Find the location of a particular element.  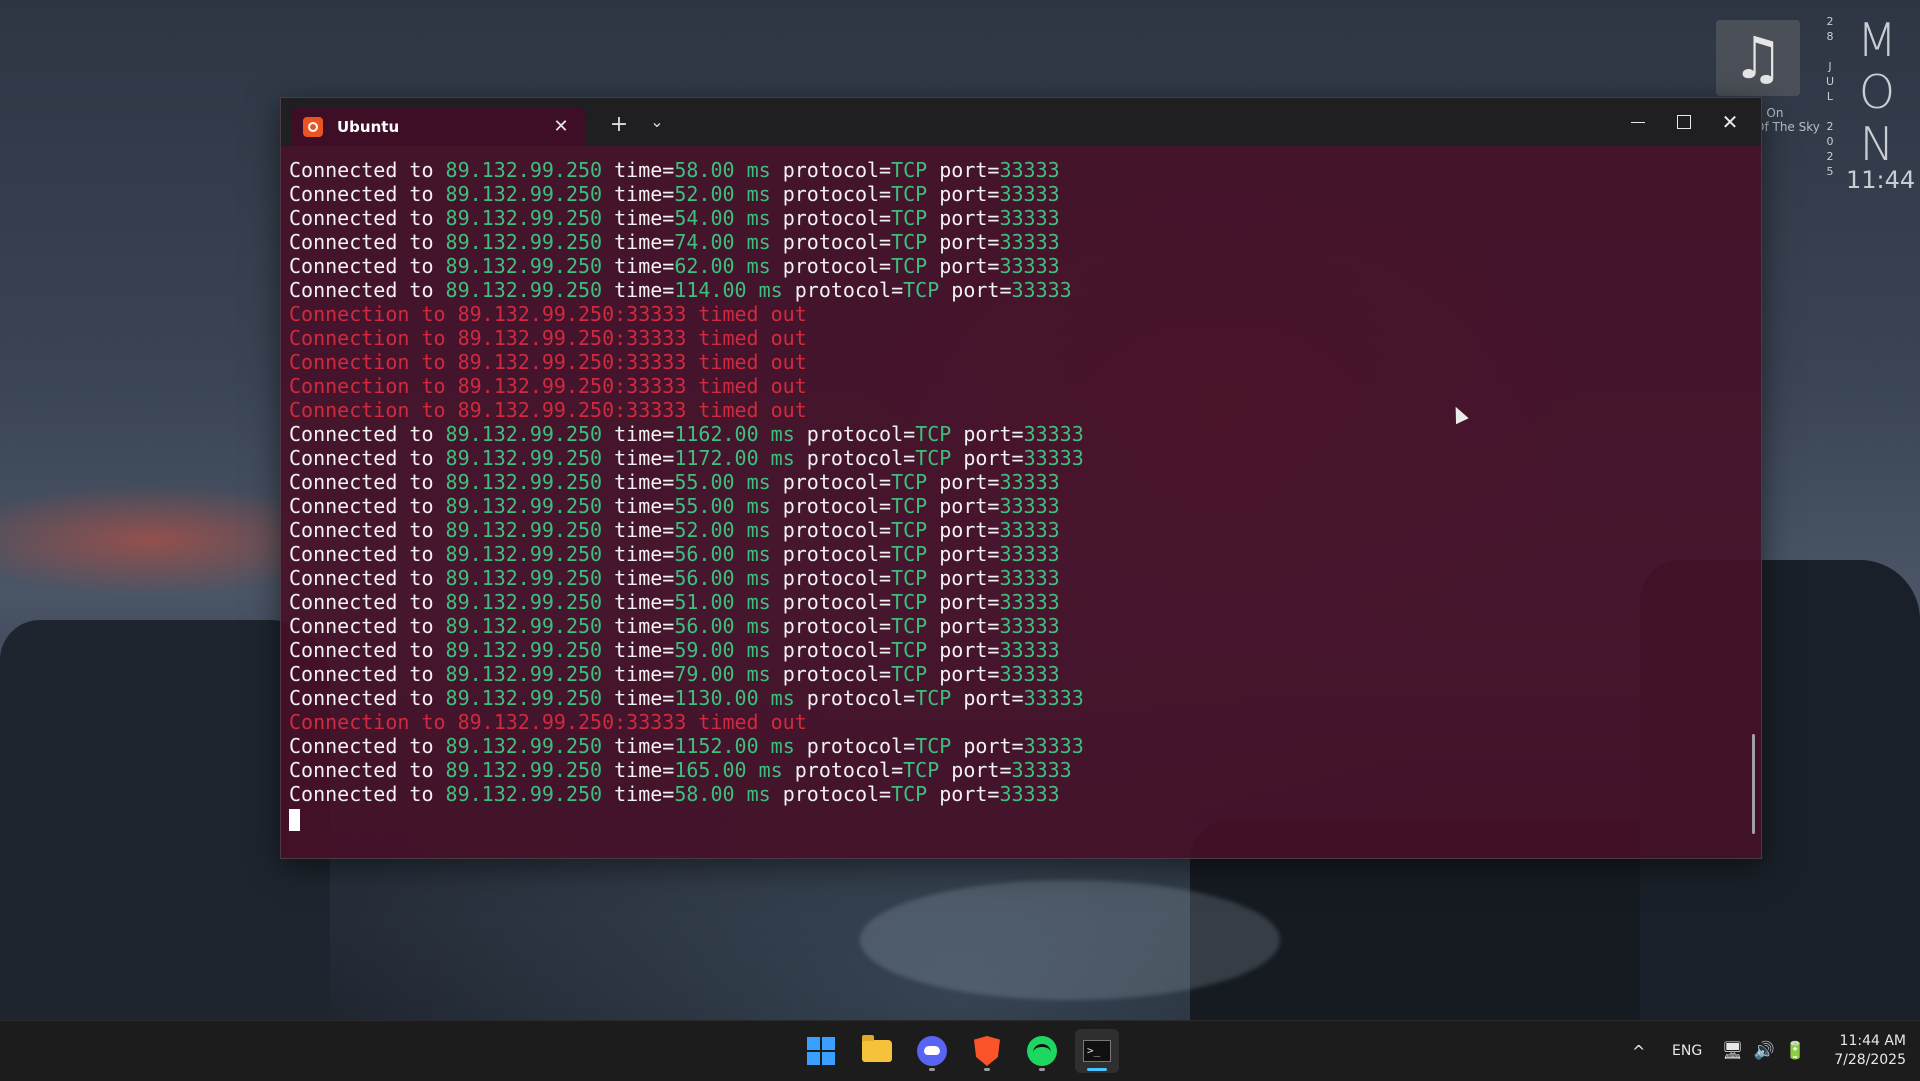

file-explorer-button is located at coordinates (877, 1051).